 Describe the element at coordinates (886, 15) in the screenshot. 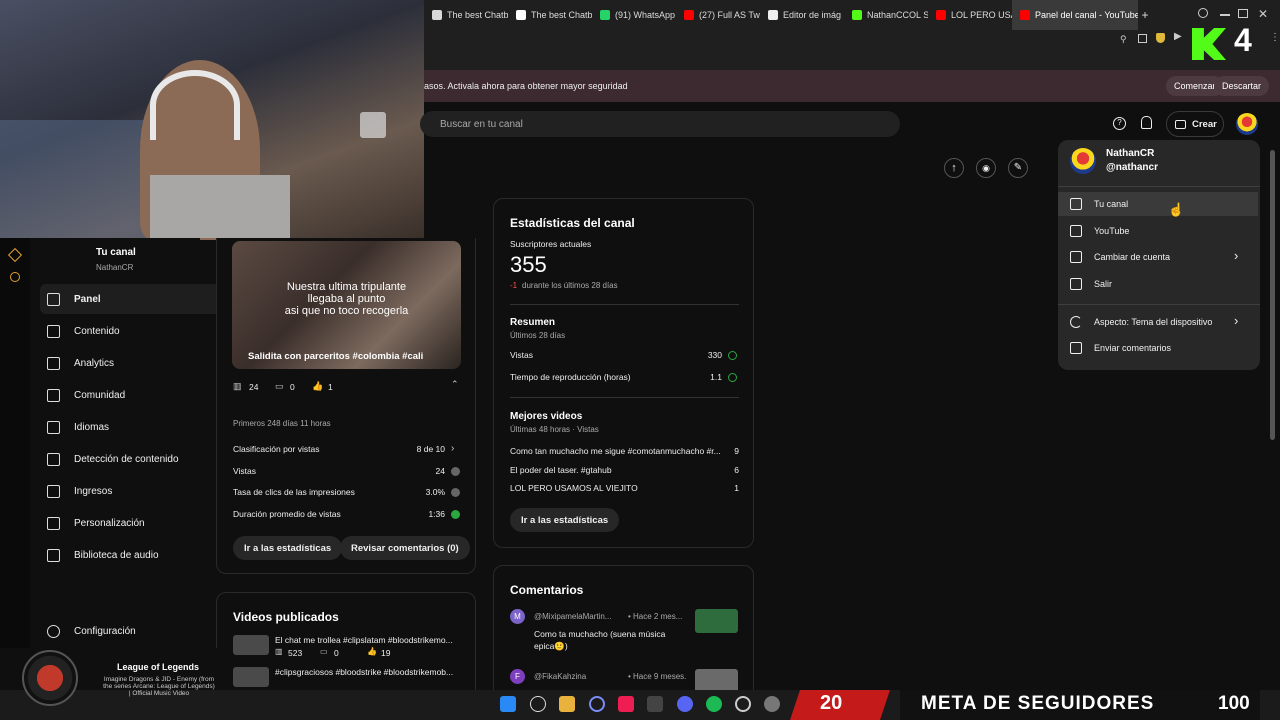

I see `browser-tab: NathanCCOL S` at that location.